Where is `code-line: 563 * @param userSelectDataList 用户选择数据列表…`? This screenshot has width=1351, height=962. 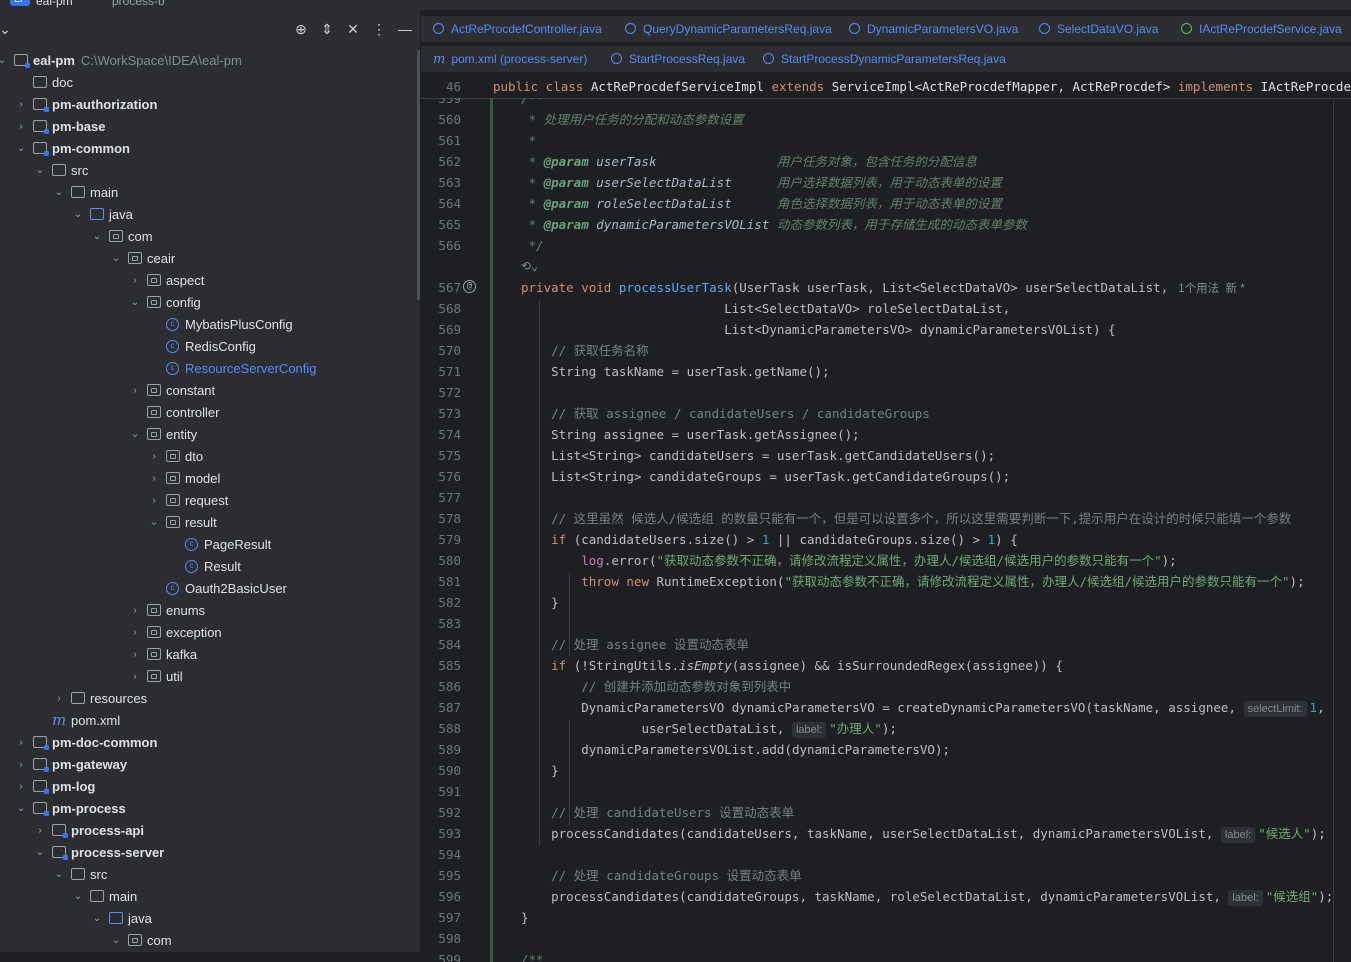
code-line: 563 * @param userSelectDataList 用户选择数据列表… is located at coordinates (886, 182).